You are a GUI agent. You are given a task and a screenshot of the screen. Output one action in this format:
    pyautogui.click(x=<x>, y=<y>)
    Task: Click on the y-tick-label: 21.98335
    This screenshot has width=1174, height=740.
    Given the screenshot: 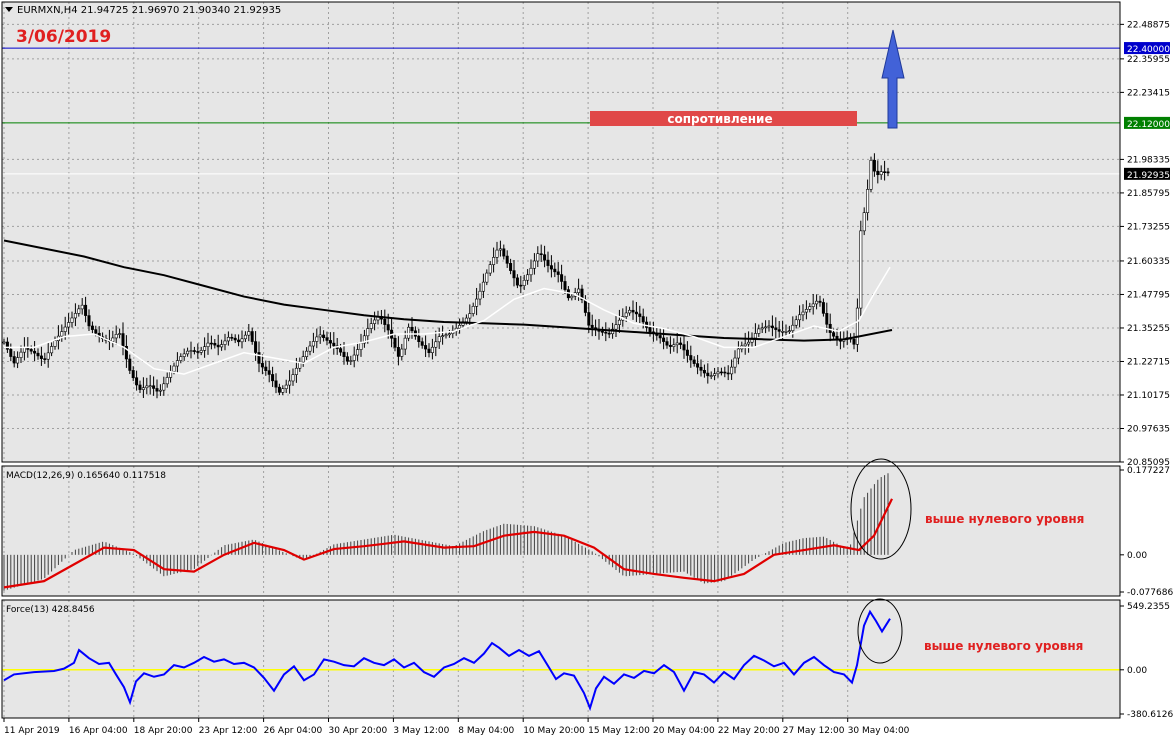 What is the action you would take?
    pyautogui.click(x=1148, y=160)
    